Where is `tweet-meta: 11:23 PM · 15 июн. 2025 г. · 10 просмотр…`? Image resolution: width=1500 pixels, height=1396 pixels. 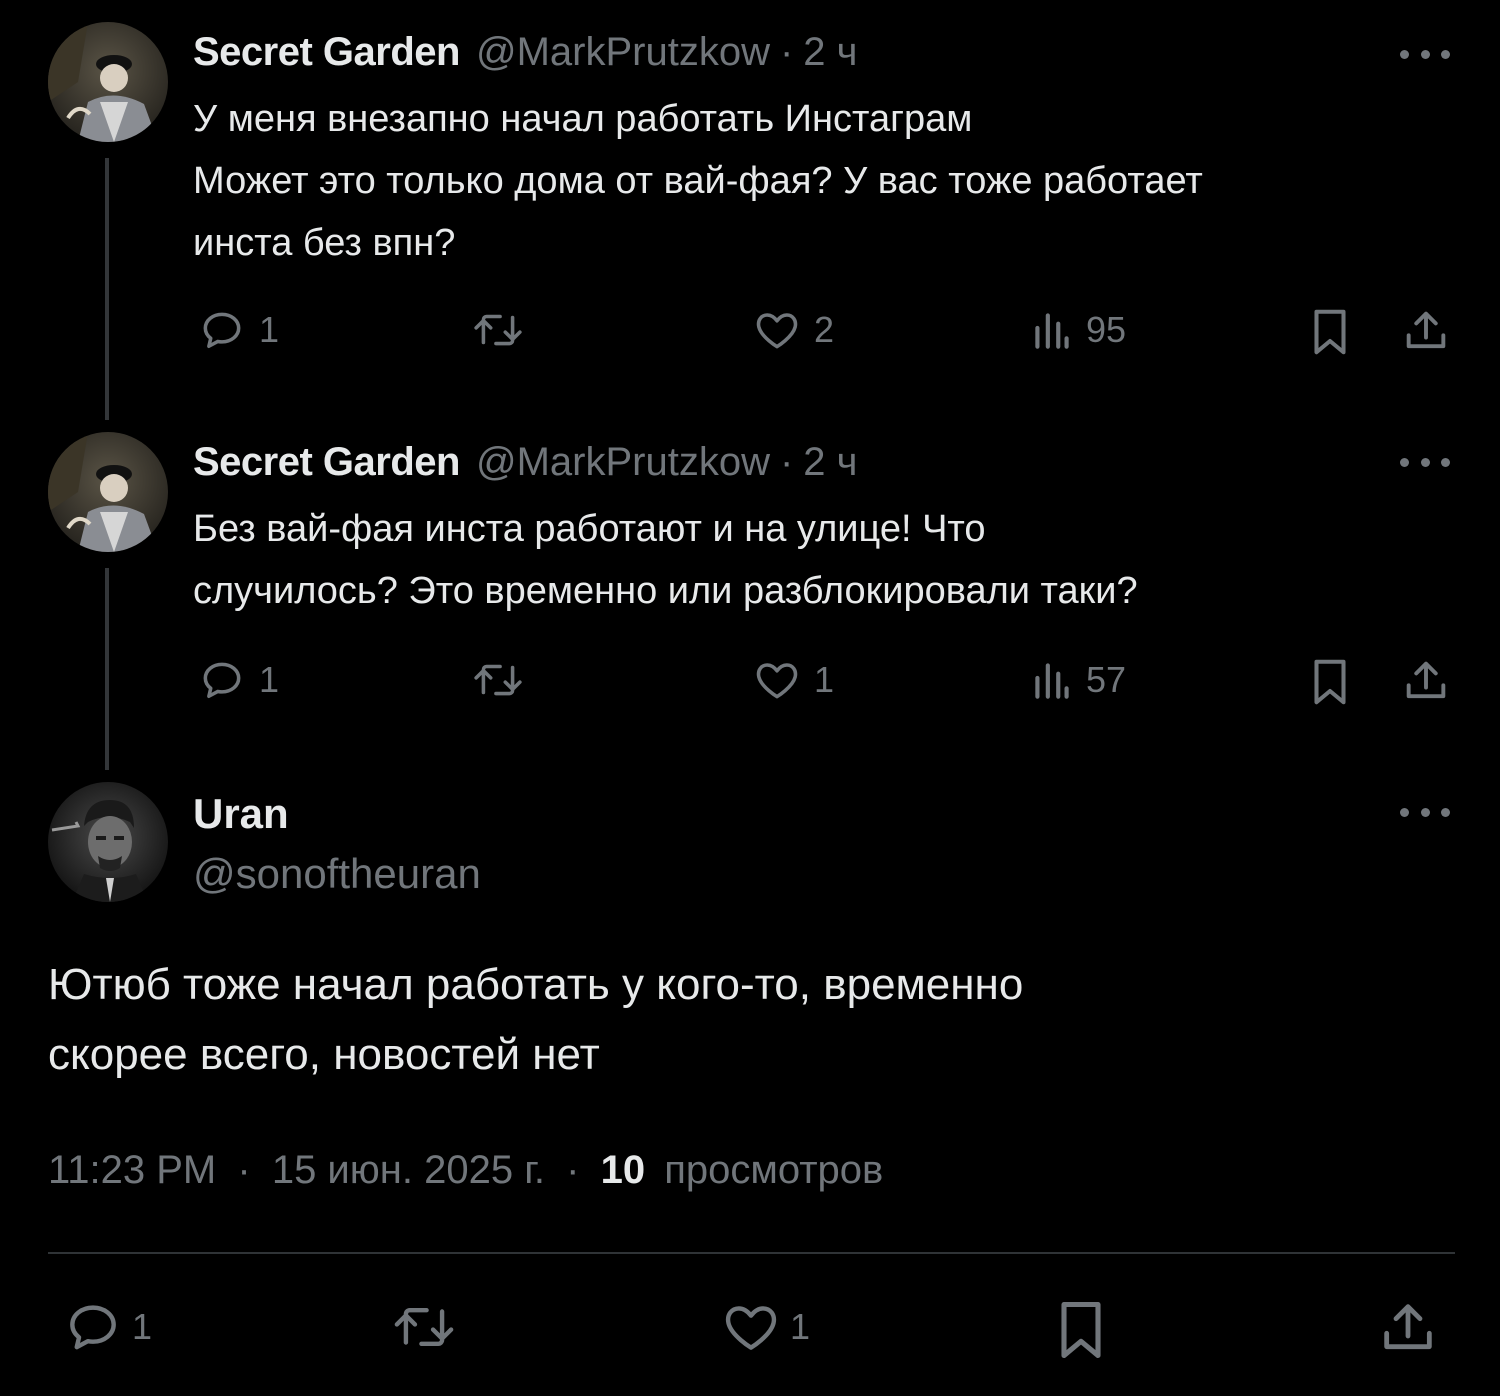 tweet-meta: 11:23 PM · 15 июн. 2025 г. · 10 просмотр… is located at coordinates (465, 1170).